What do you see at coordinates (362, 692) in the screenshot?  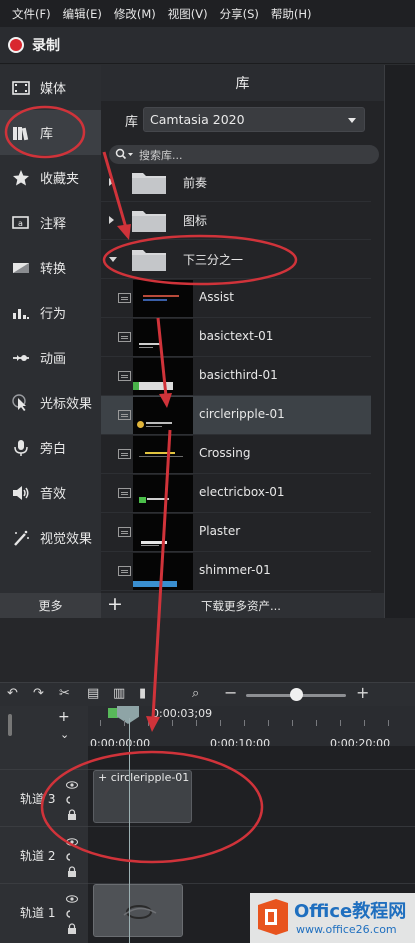 I see `zoom-in-icon: +` at bounding box center [362, 692].